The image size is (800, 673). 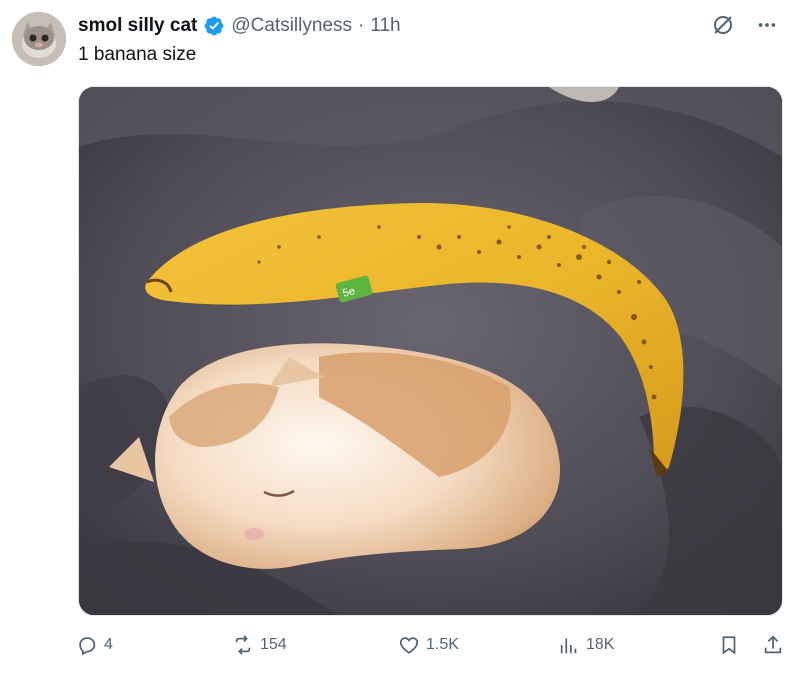 I want to click on avatar, so click(x=39, y=39).